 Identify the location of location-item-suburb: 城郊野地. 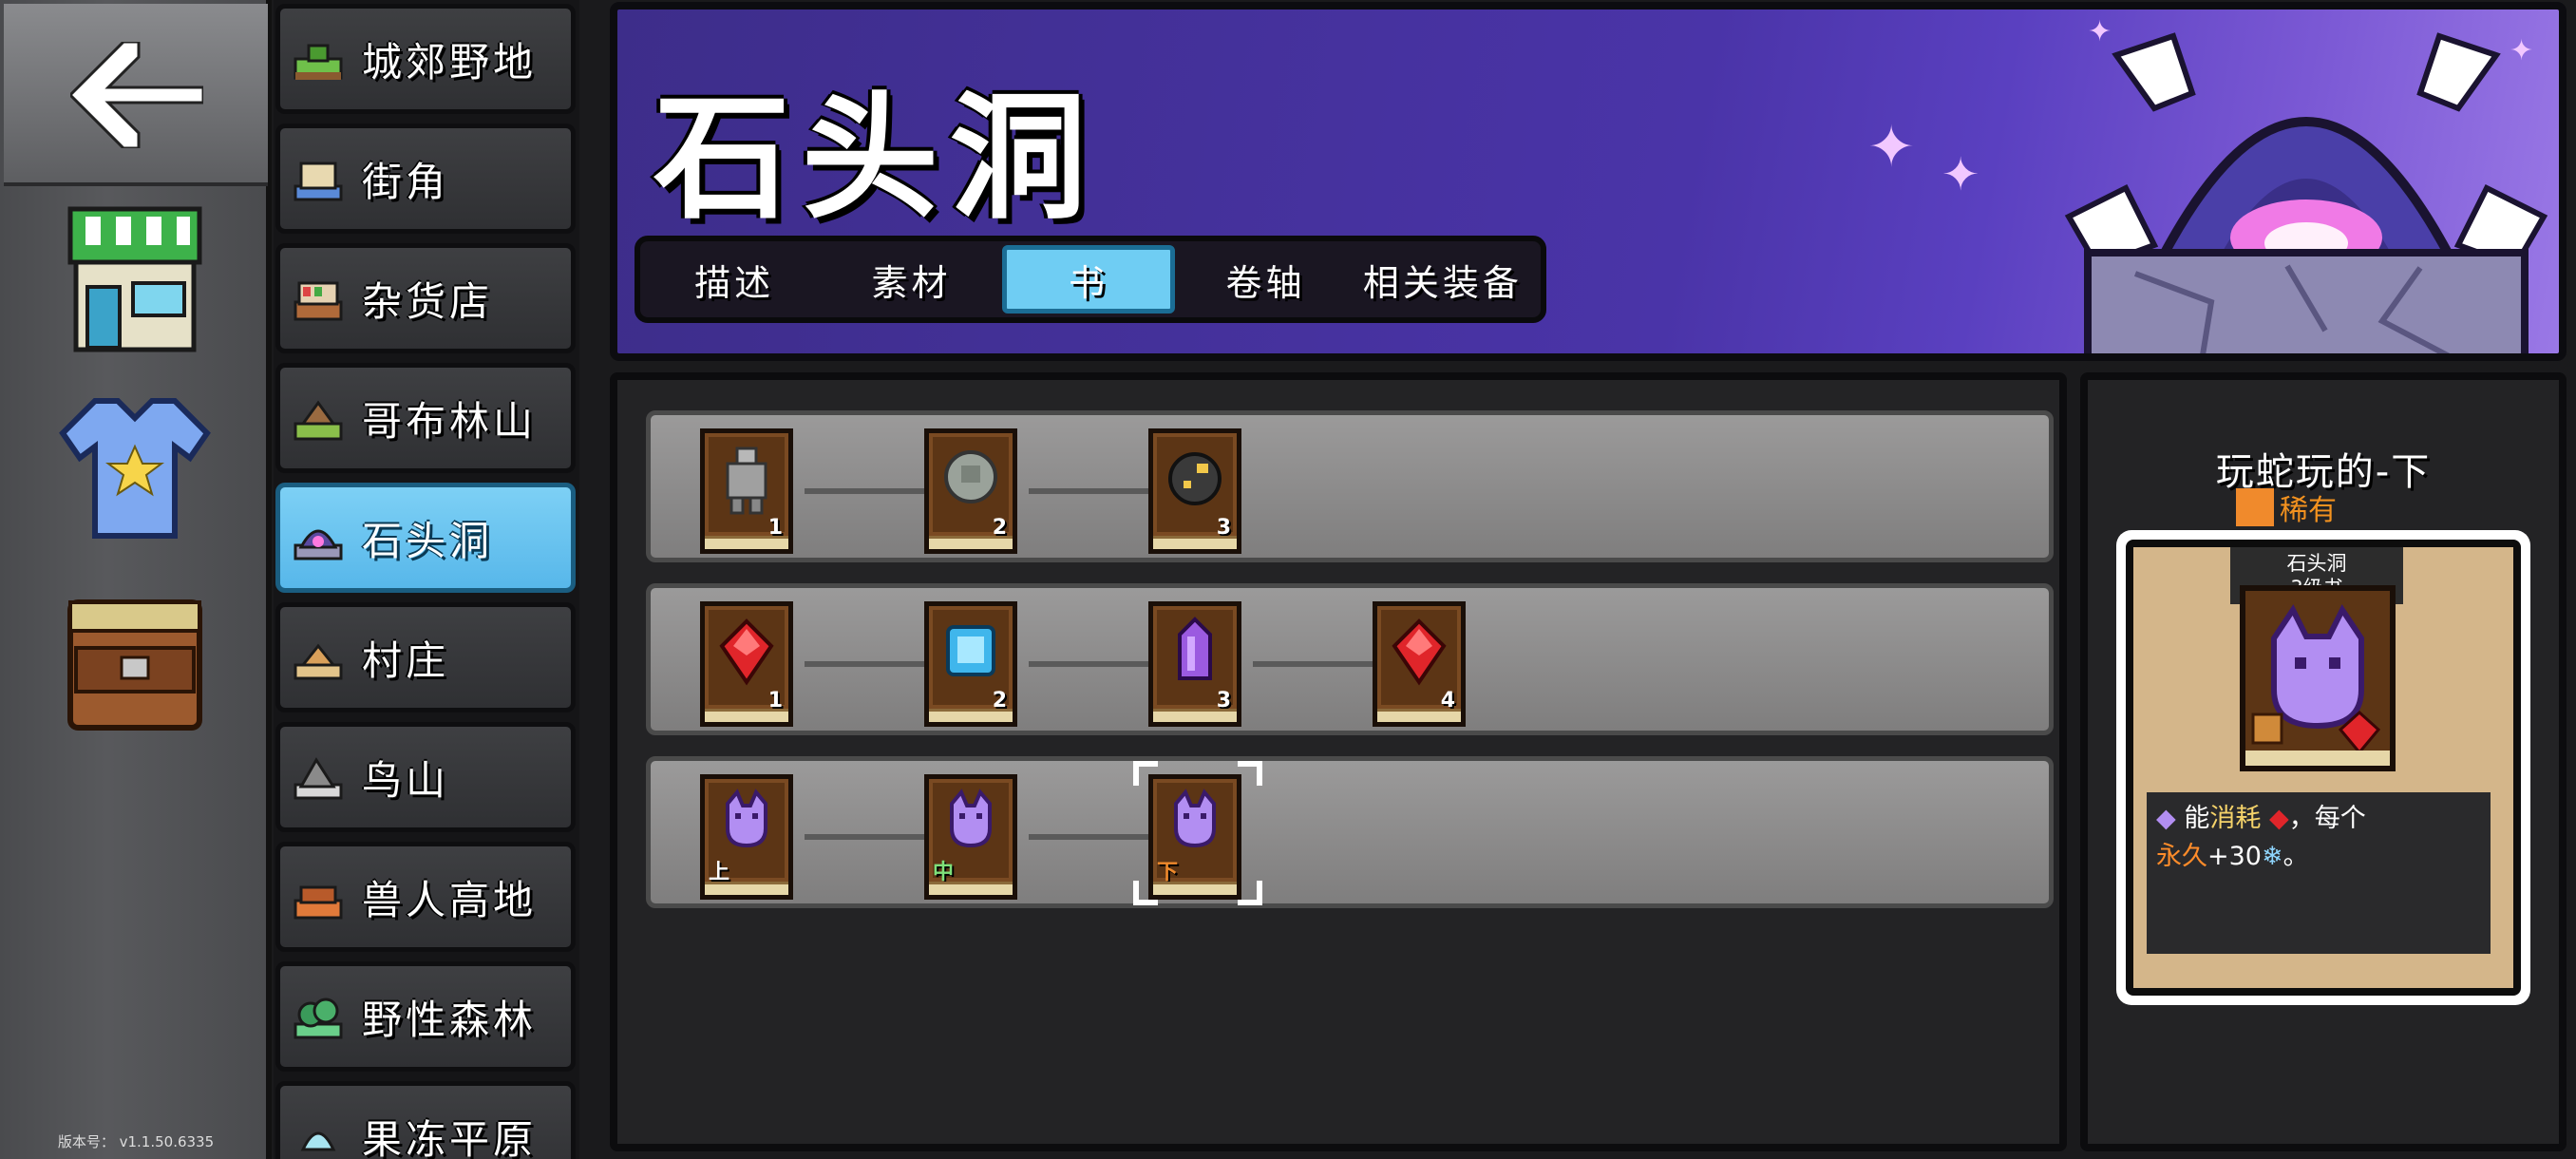
(425, 59).